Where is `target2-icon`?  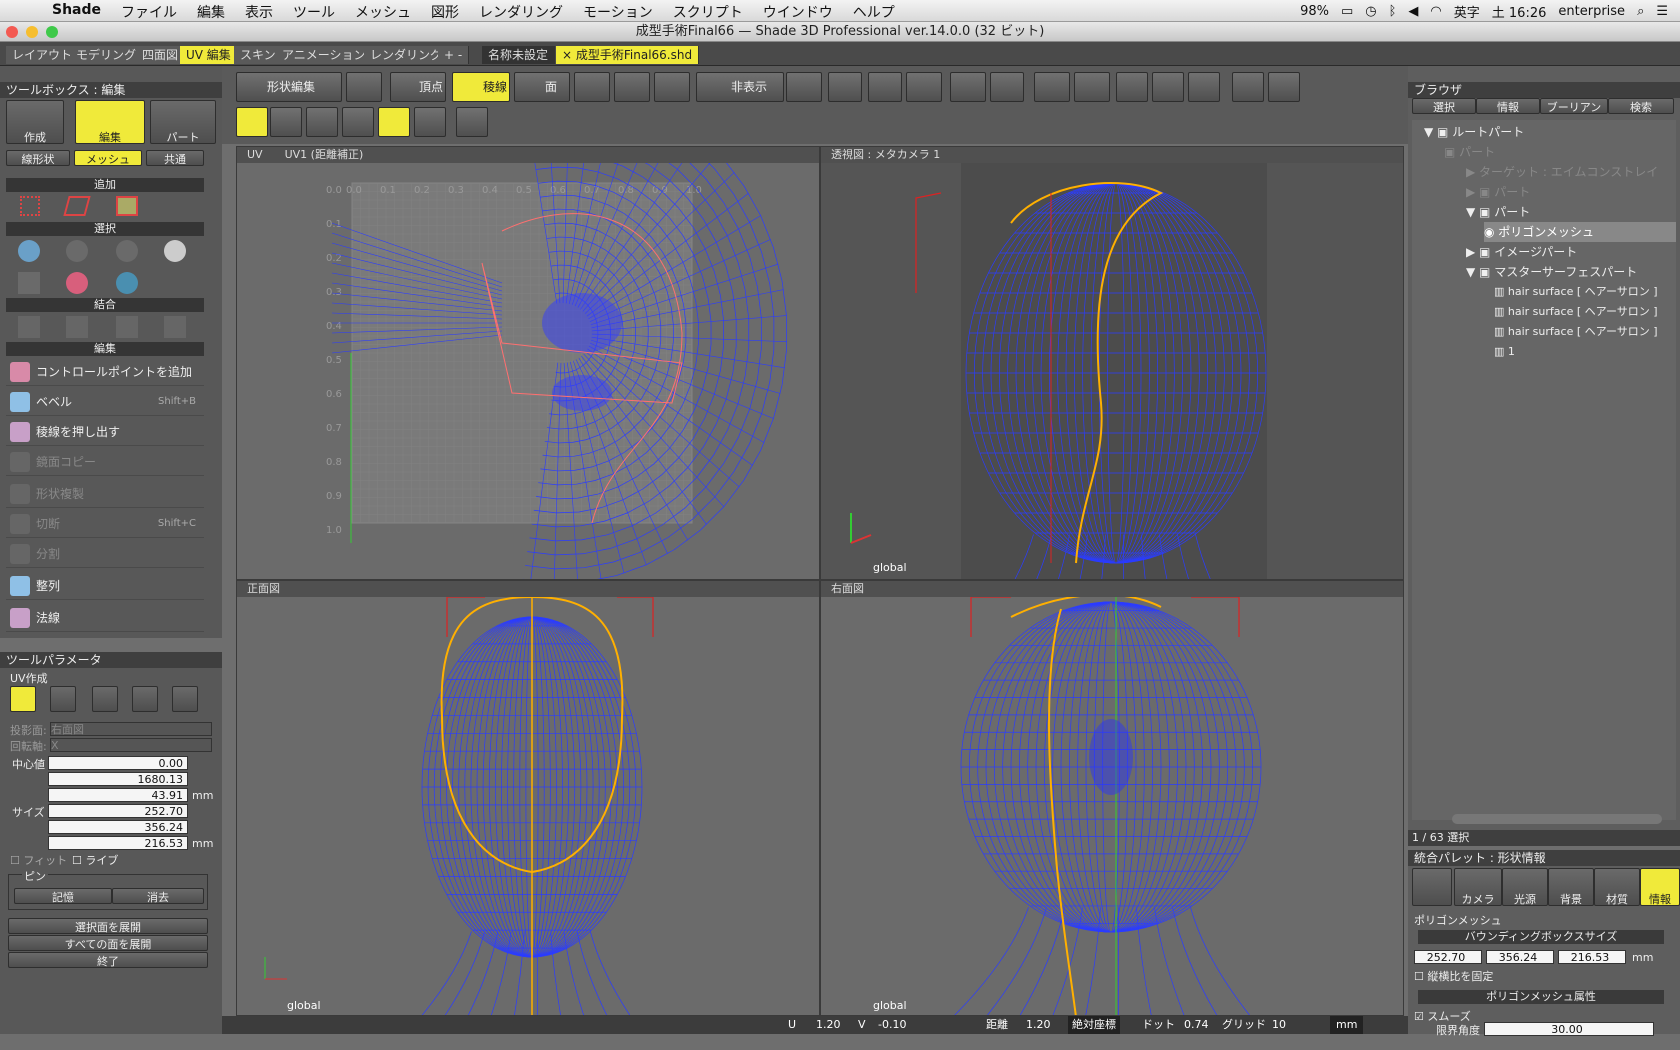
target2-icon is located at coordinates (885, 87).